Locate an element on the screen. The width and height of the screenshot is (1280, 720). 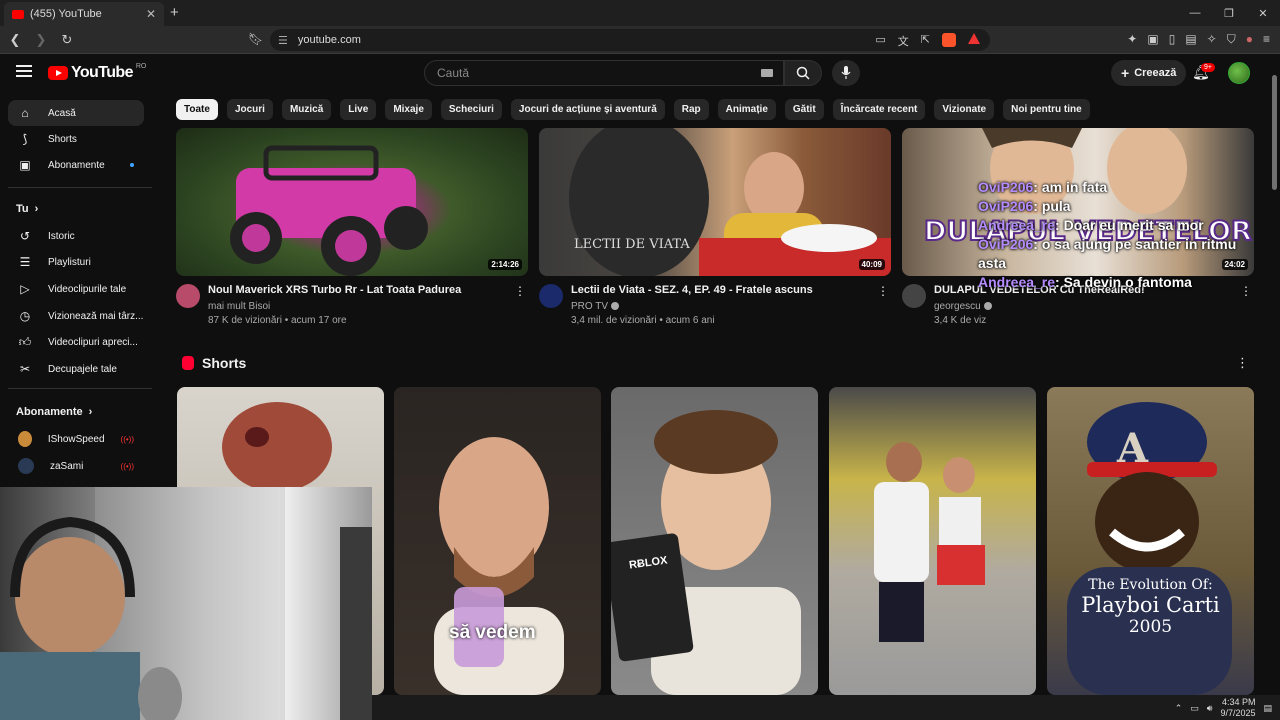
your-videos-icon: ▷ is located at coordinates (25, 289).